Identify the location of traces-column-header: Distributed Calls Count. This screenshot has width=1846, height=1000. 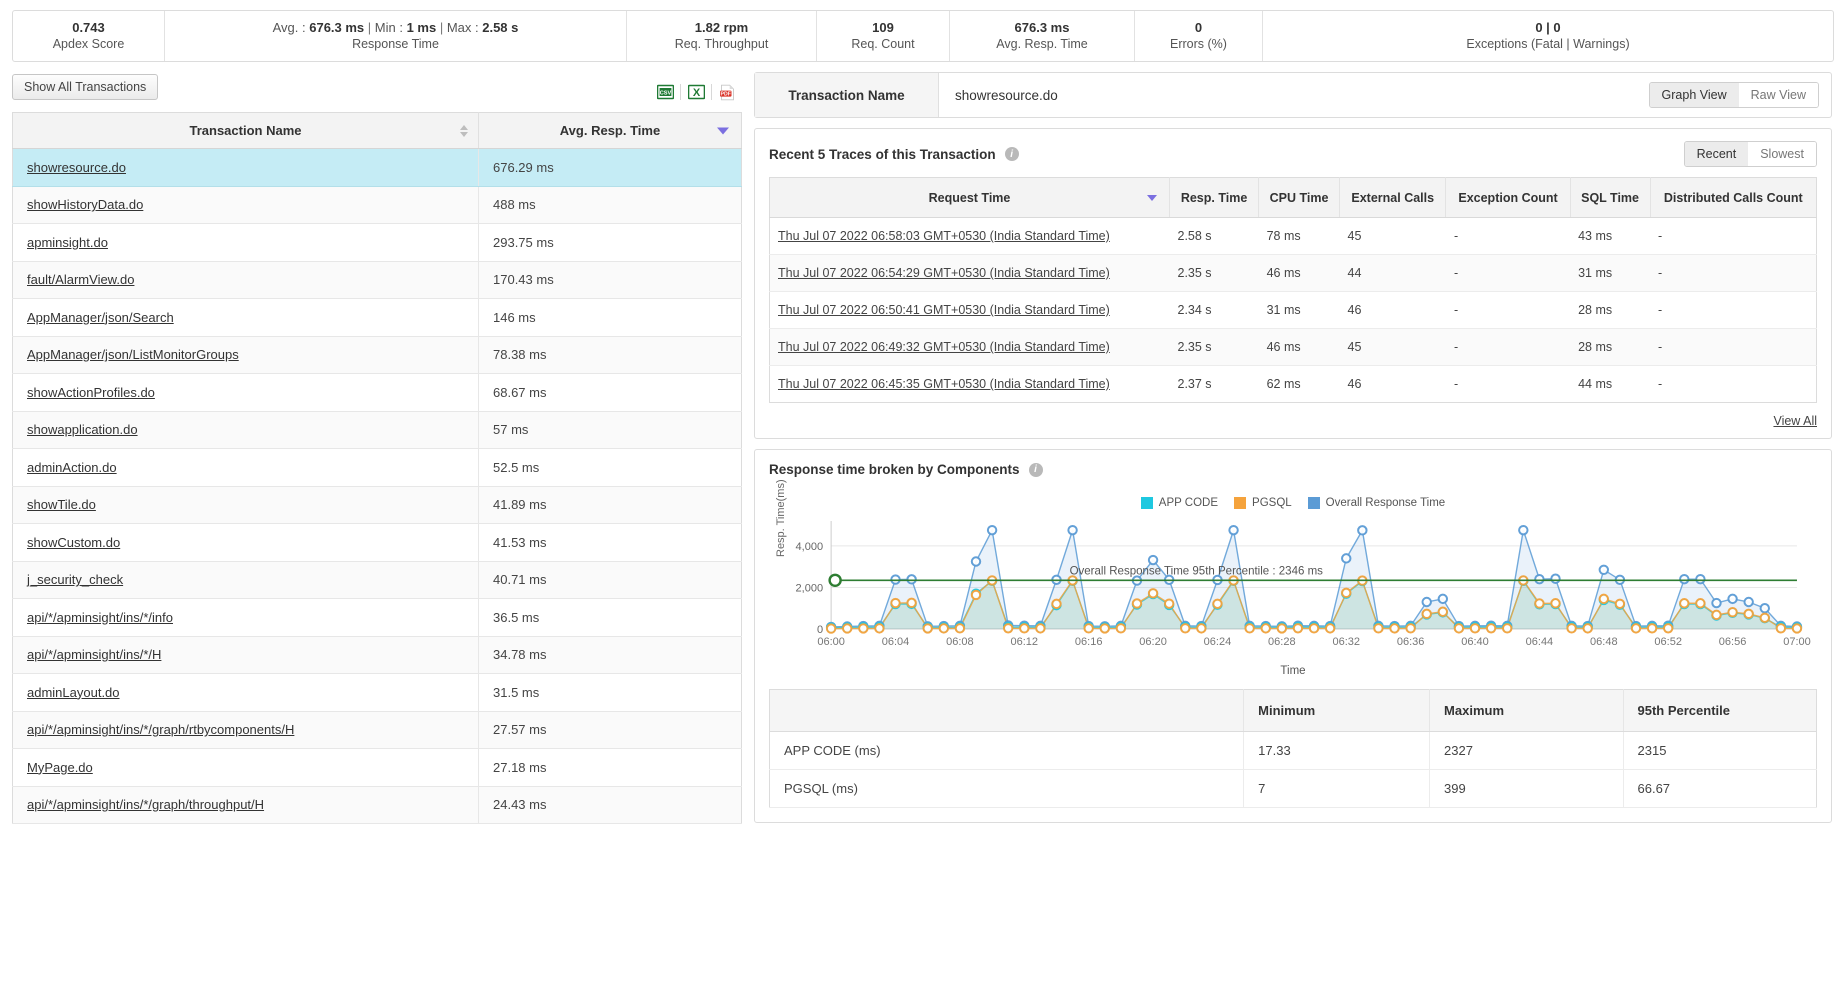
(1733, 197).